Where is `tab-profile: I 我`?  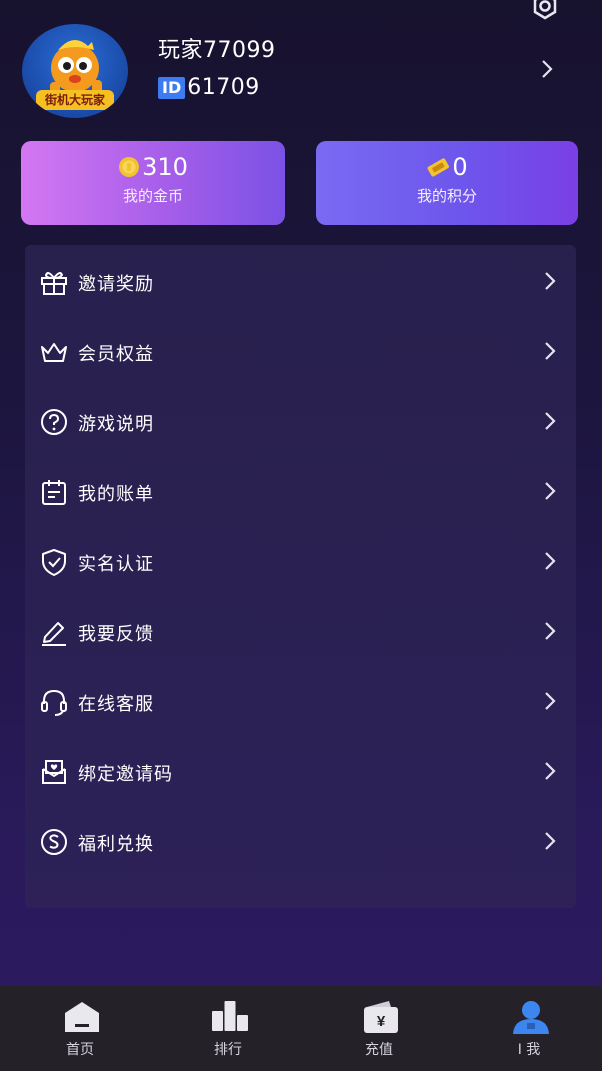 tab-profile: I 我 is located at coordinates (529, 1028).